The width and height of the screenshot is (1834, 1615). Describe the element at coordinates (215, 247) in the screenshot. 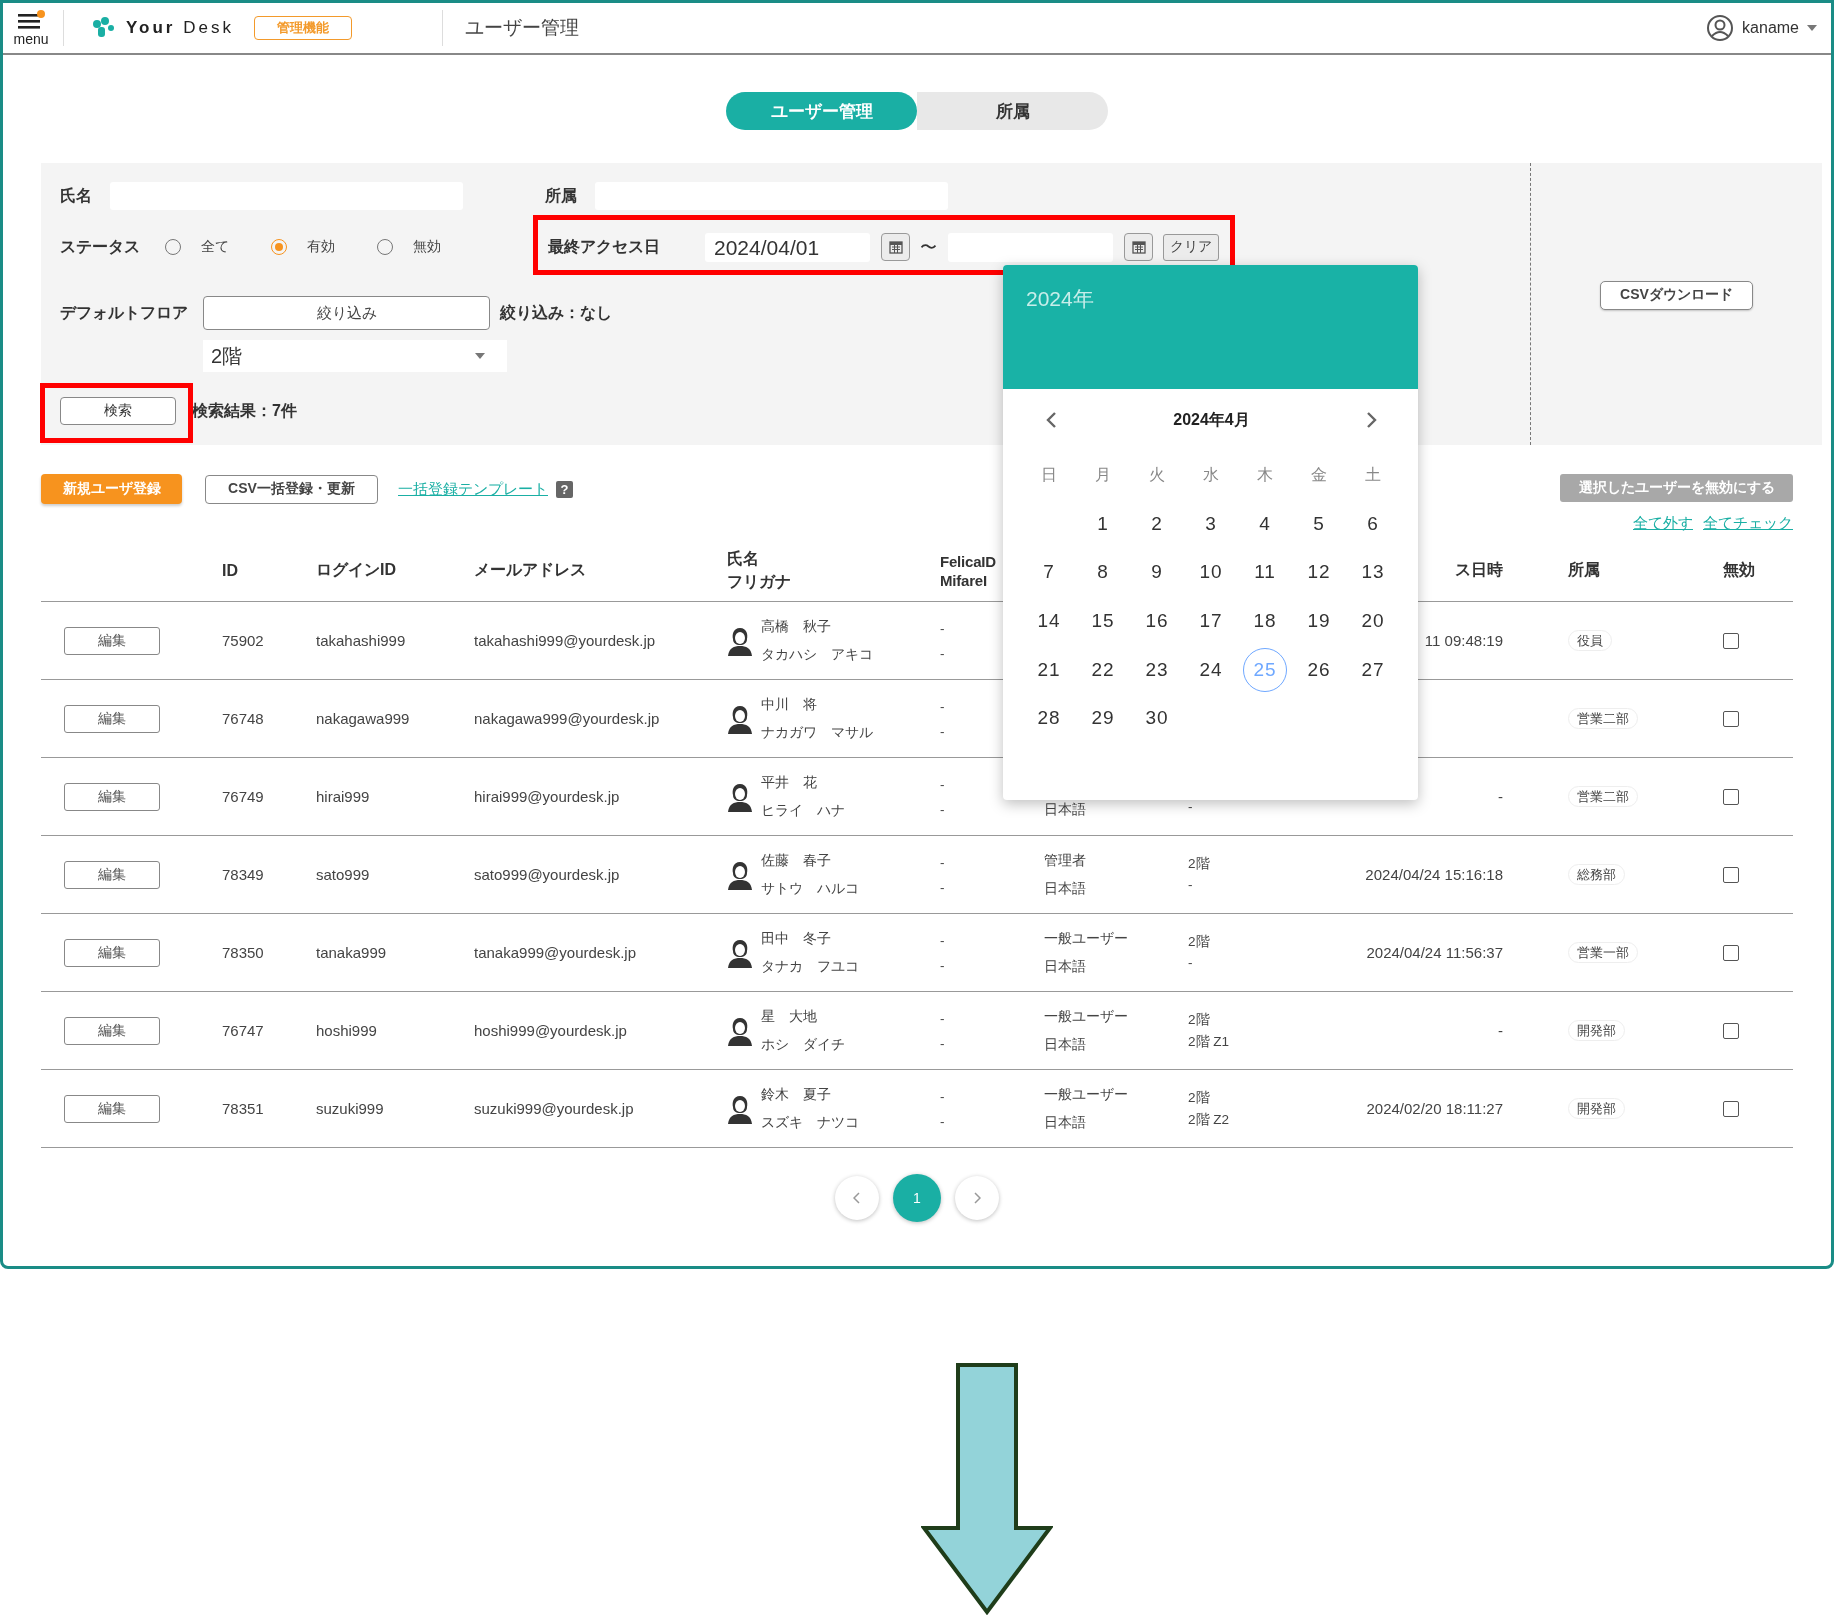

I see `radio-label: 全て` at that location.